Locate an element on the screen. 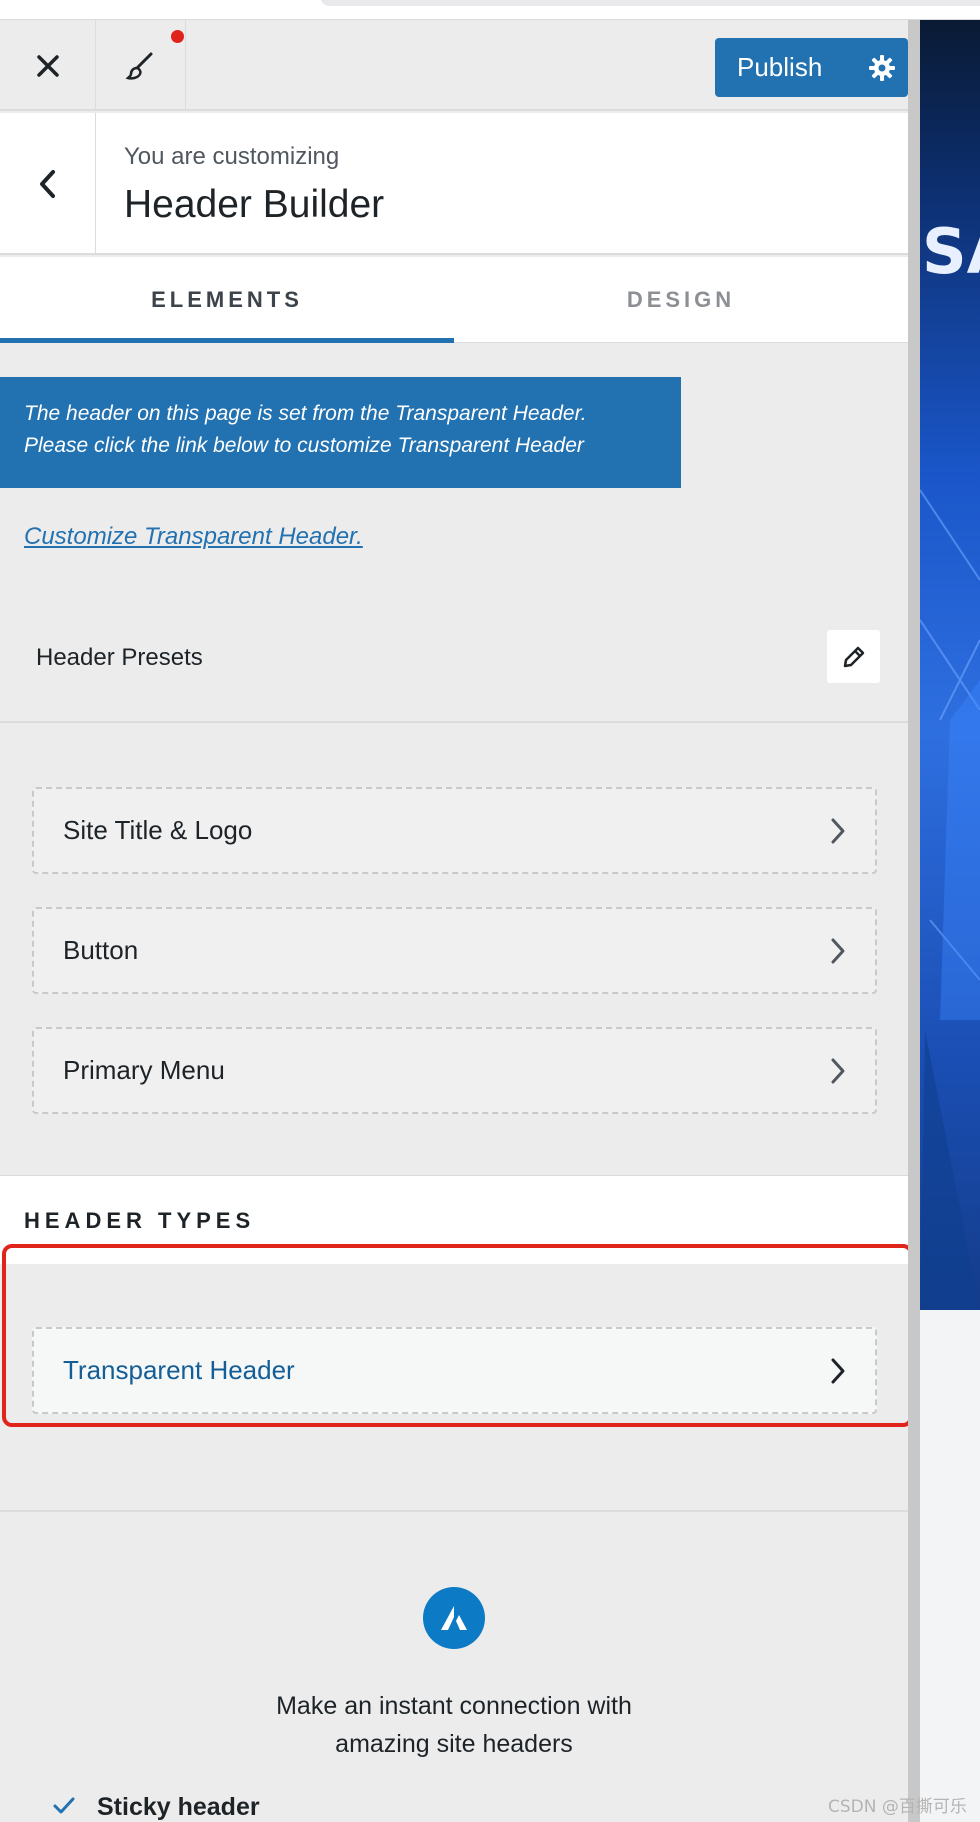  site-preview: SA is located at coordinates (950, 665).